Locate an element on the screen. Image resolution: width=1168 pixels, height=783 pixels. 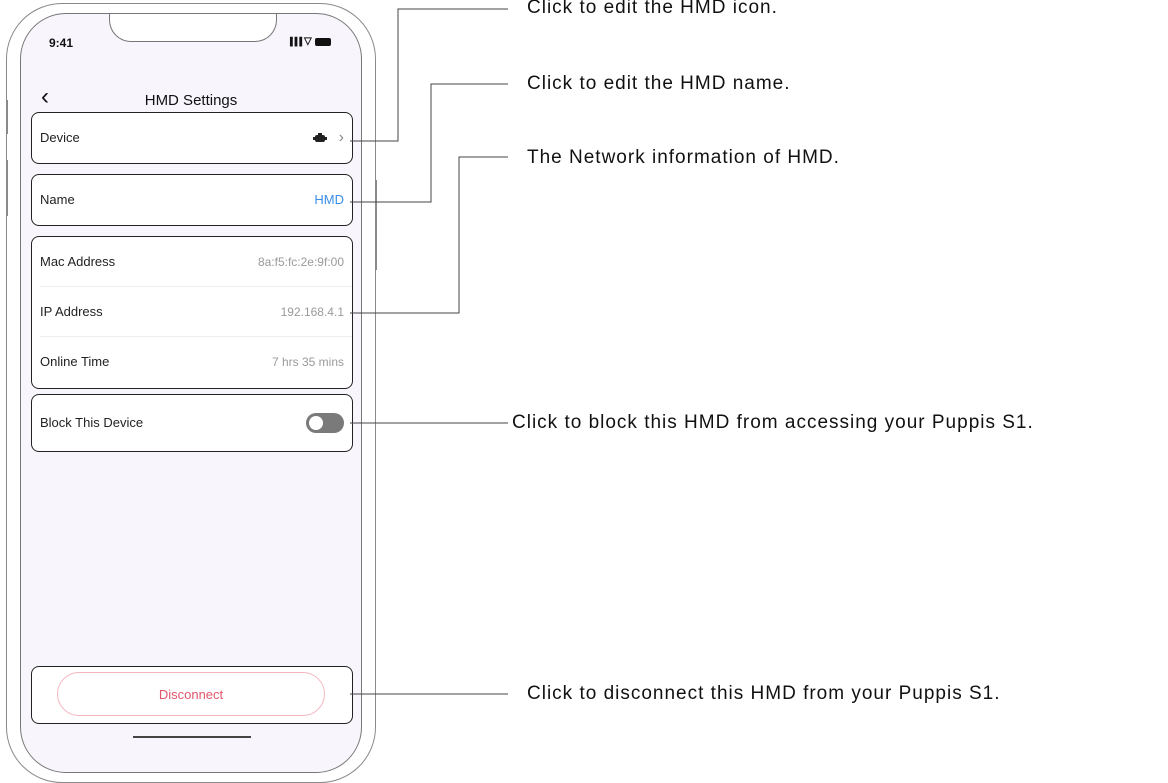
side-button-volume-down is located at coordinates (7, 188).